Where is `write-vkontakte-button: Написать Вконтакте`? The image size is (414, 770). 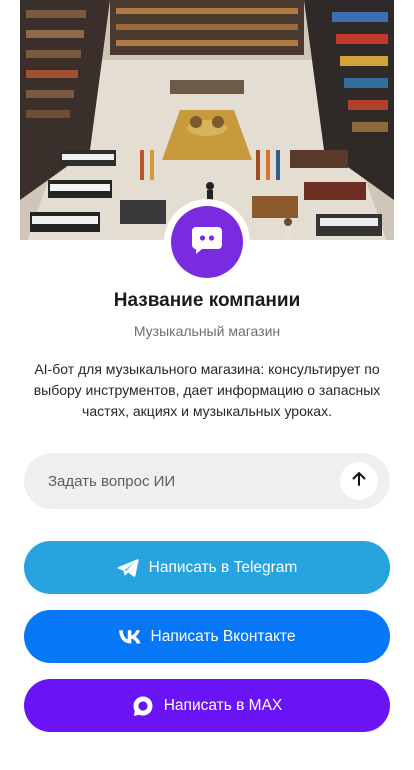
write-vkontakte-button: Написать Вконтакте is located at coordinates (207, 636).